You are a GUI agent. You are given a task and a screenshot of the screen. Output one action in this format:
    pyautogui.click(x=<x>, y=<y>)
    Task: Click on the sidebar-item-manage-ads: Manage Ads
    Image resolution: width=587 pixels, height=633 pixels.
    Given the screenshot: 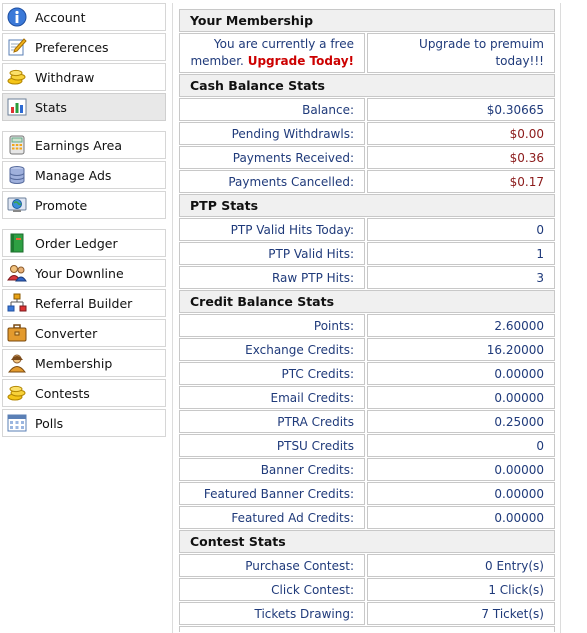 What is the action you would take?
    pyautogui.click(x=84, y=175)
    